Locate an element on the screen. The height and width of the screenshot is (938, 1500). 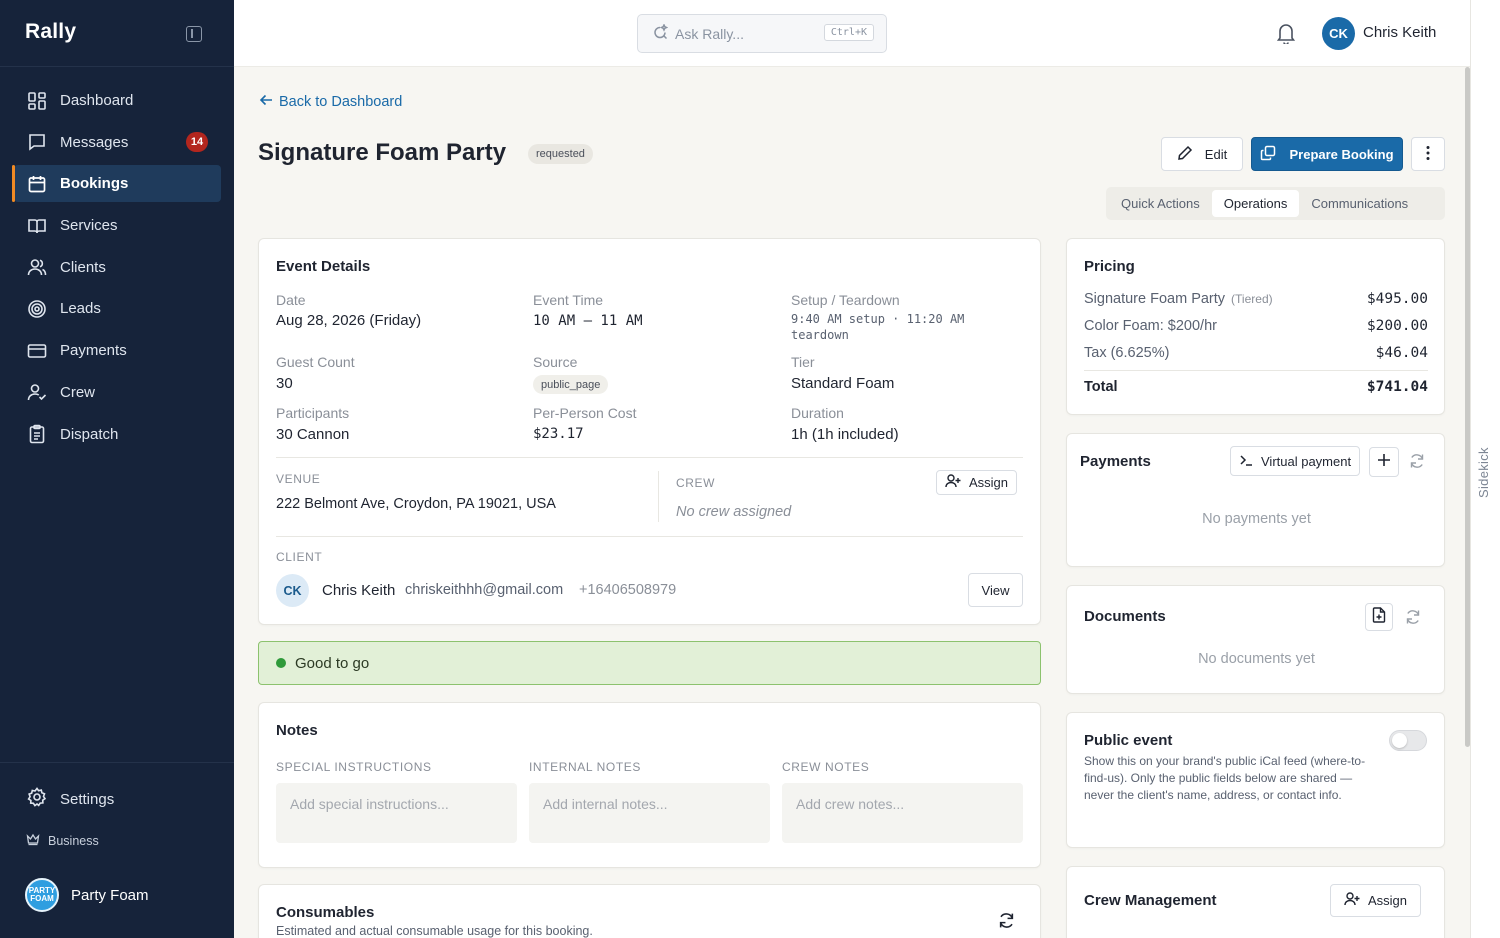
bell-icon is located at coordinates (1286, 35).